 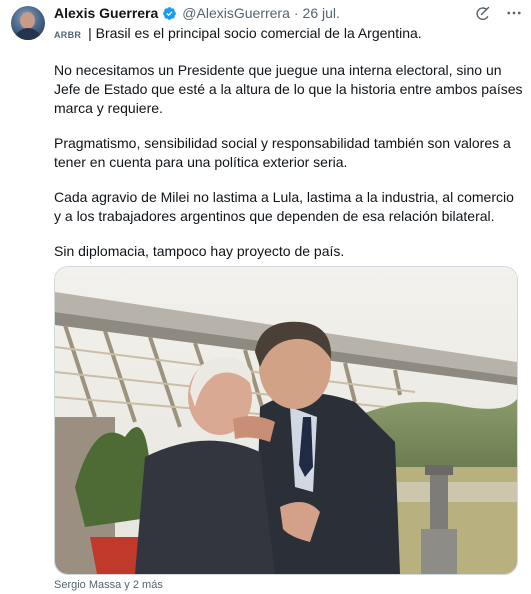 I want to click on tagged-users: Sergio Massa y 2 más, so click(x=108, y=585).